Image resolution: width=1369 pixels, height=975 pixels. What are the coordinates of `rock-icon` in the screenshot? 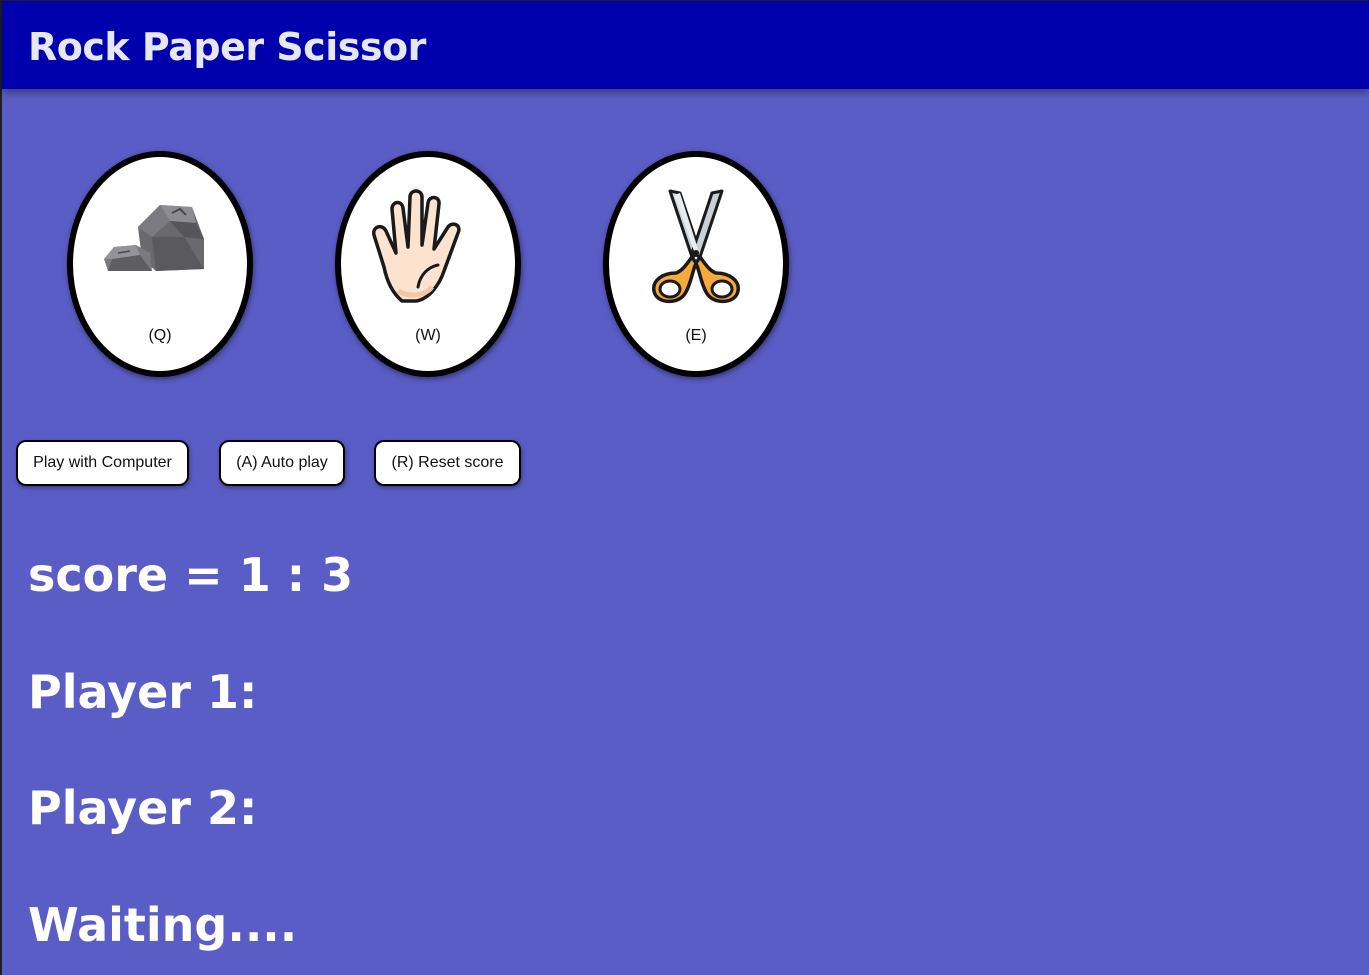 It's located at (154, 238).